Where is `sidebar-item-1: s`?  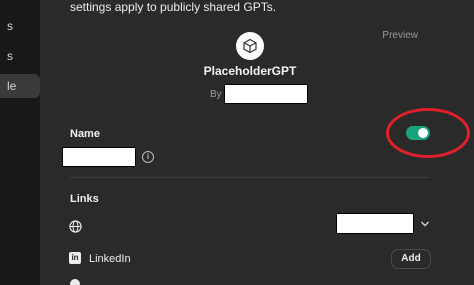
sidebar-item-1: s is located at coordinates (20, 26).